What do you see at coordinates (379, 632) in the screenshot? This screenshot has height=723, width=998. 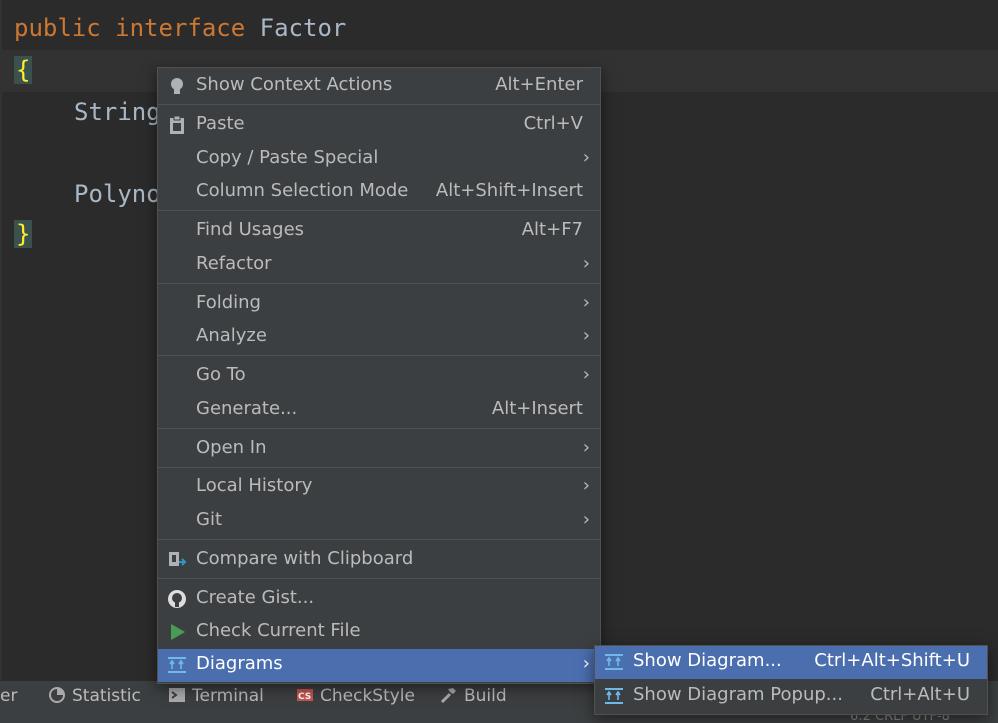 I see `menu-item-check-current-file: Check Current File` at bounding box center [379, 632].